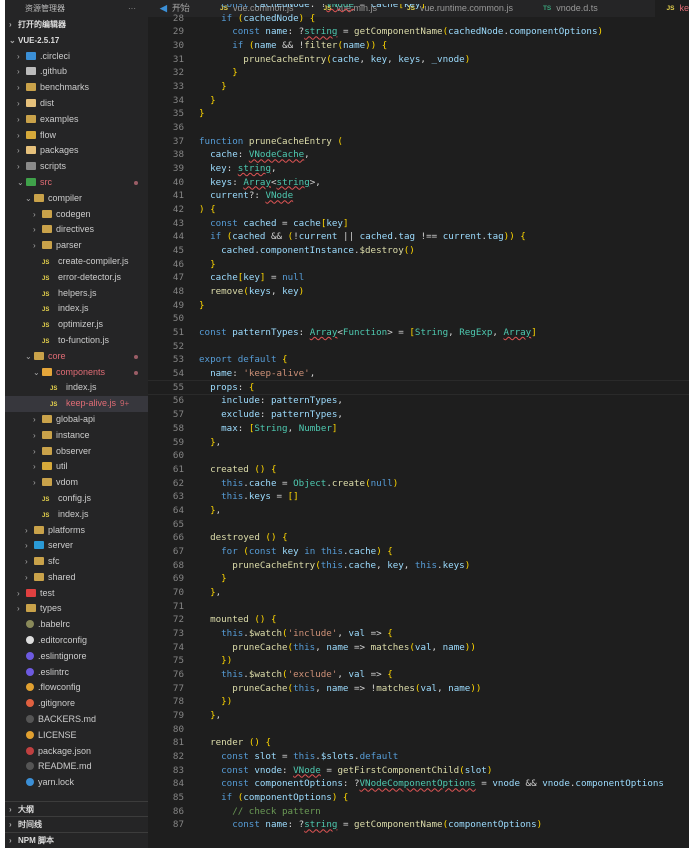  Describe the element at coordinates (178, 374) in the screenshot. I see `line-number: 54` at that location.